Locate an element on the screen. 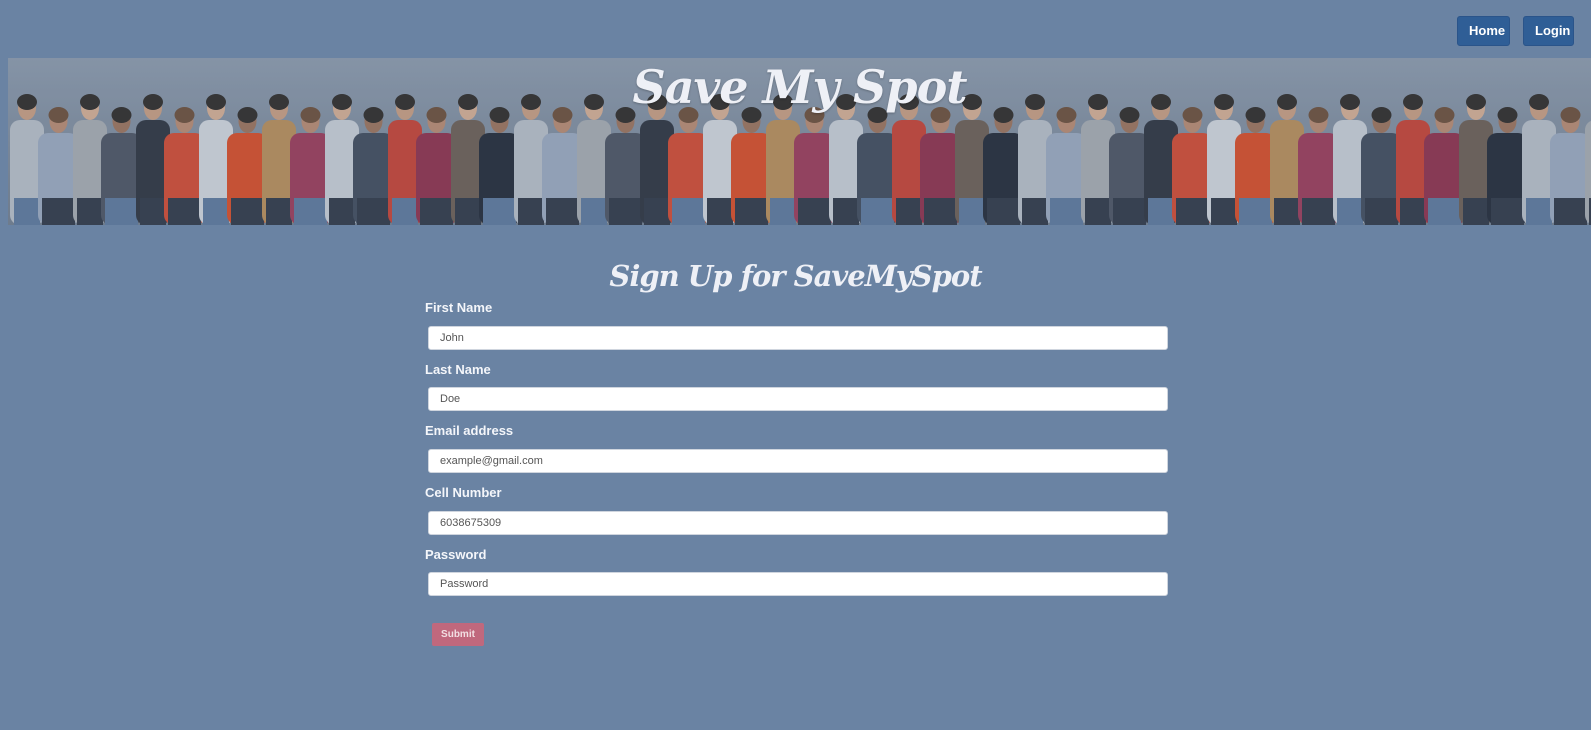 The height and width of the screenshot is (730, 1591). last-name-input is located at coordinates (798, 399).